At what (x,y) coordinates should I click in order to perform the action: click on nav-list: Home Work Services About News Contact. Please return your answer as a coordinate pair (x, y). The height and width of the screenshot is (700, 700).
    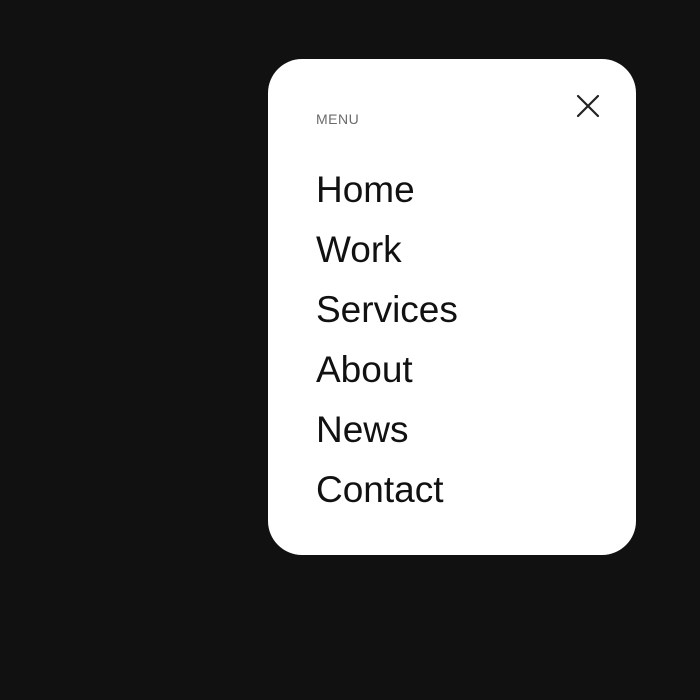
    Looking at the image, I should click on (387, 344).